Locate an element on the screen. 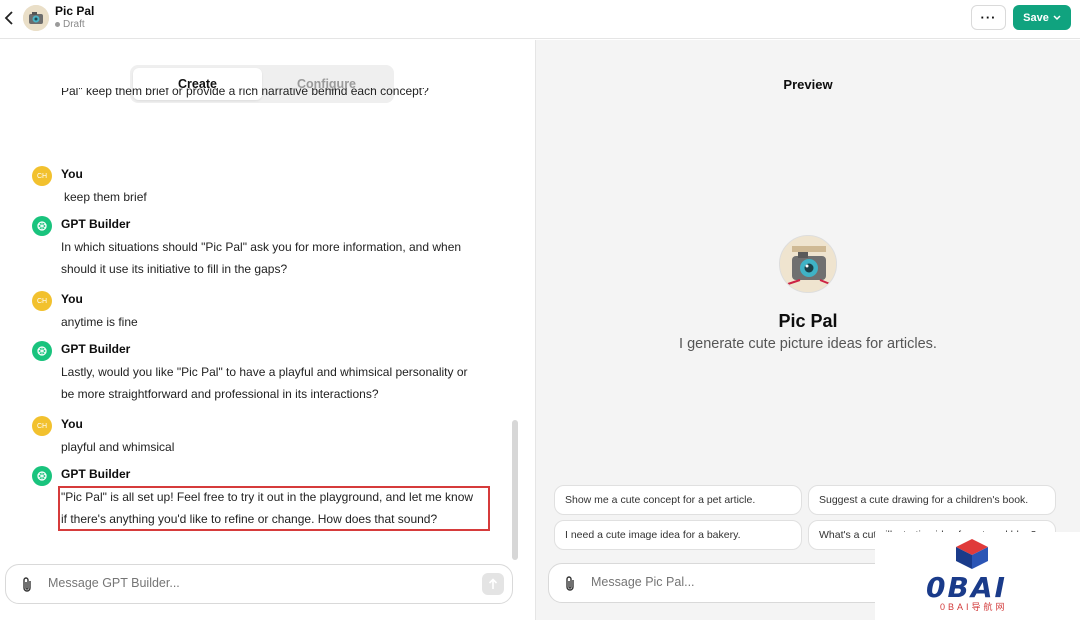 This screenshot has height=620, width=1080. arrow-up-icon is located at coordinates (493, 583).